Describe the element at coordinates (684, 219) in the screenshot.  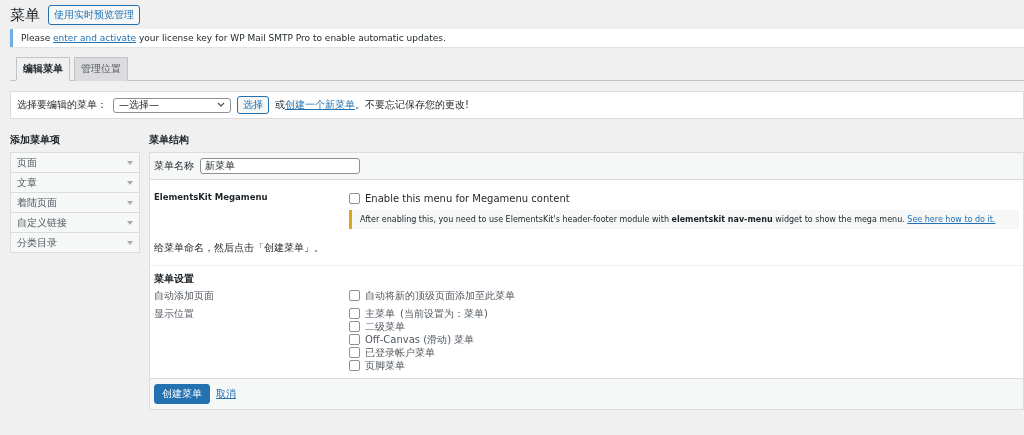
I see `megamenu-hint: After enabling this, you need to use ElementsKit's header-footer module with elementskit nav-menu widget to show the mega menu. See here how to do it.` at that location.